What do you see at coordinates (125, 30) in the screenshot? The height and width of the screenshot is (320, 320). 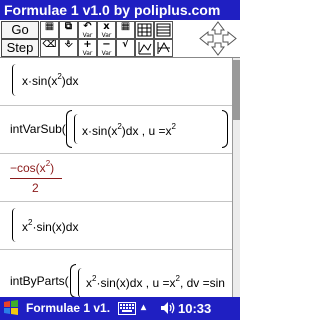 I see `grid-icon: ▦` at bounding box center [125, 30].